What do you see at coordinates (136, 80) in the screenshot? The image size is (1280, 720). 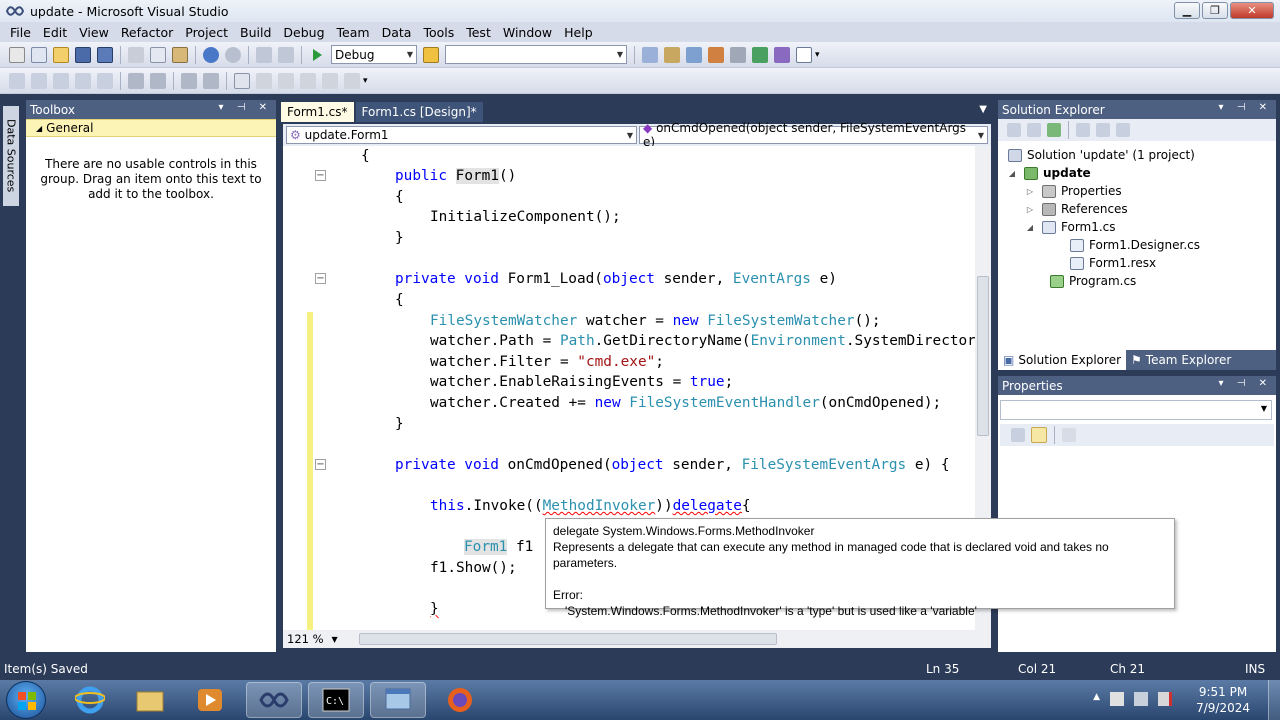 I see `decrease-indent-icon` at bounding box center [136, 80].